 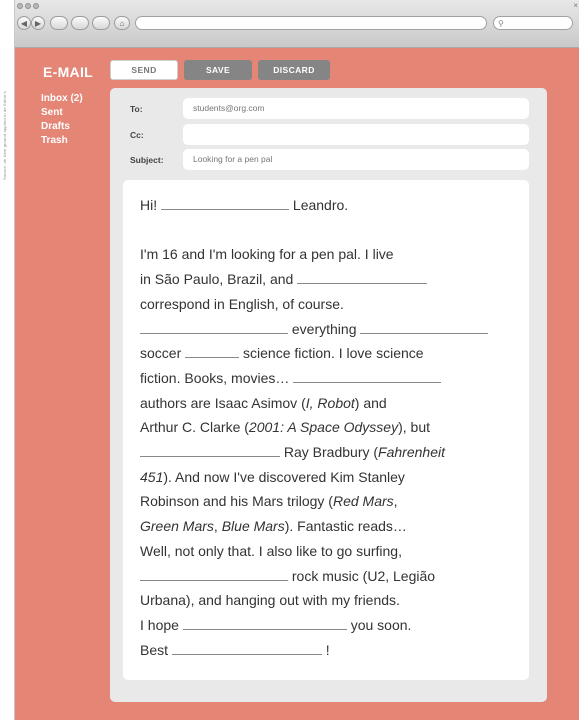 What do you see at coordinates (62, 141) in the screenshot?
I see `sidebar-item-trash: Trash` at bounding box center [62, 141].